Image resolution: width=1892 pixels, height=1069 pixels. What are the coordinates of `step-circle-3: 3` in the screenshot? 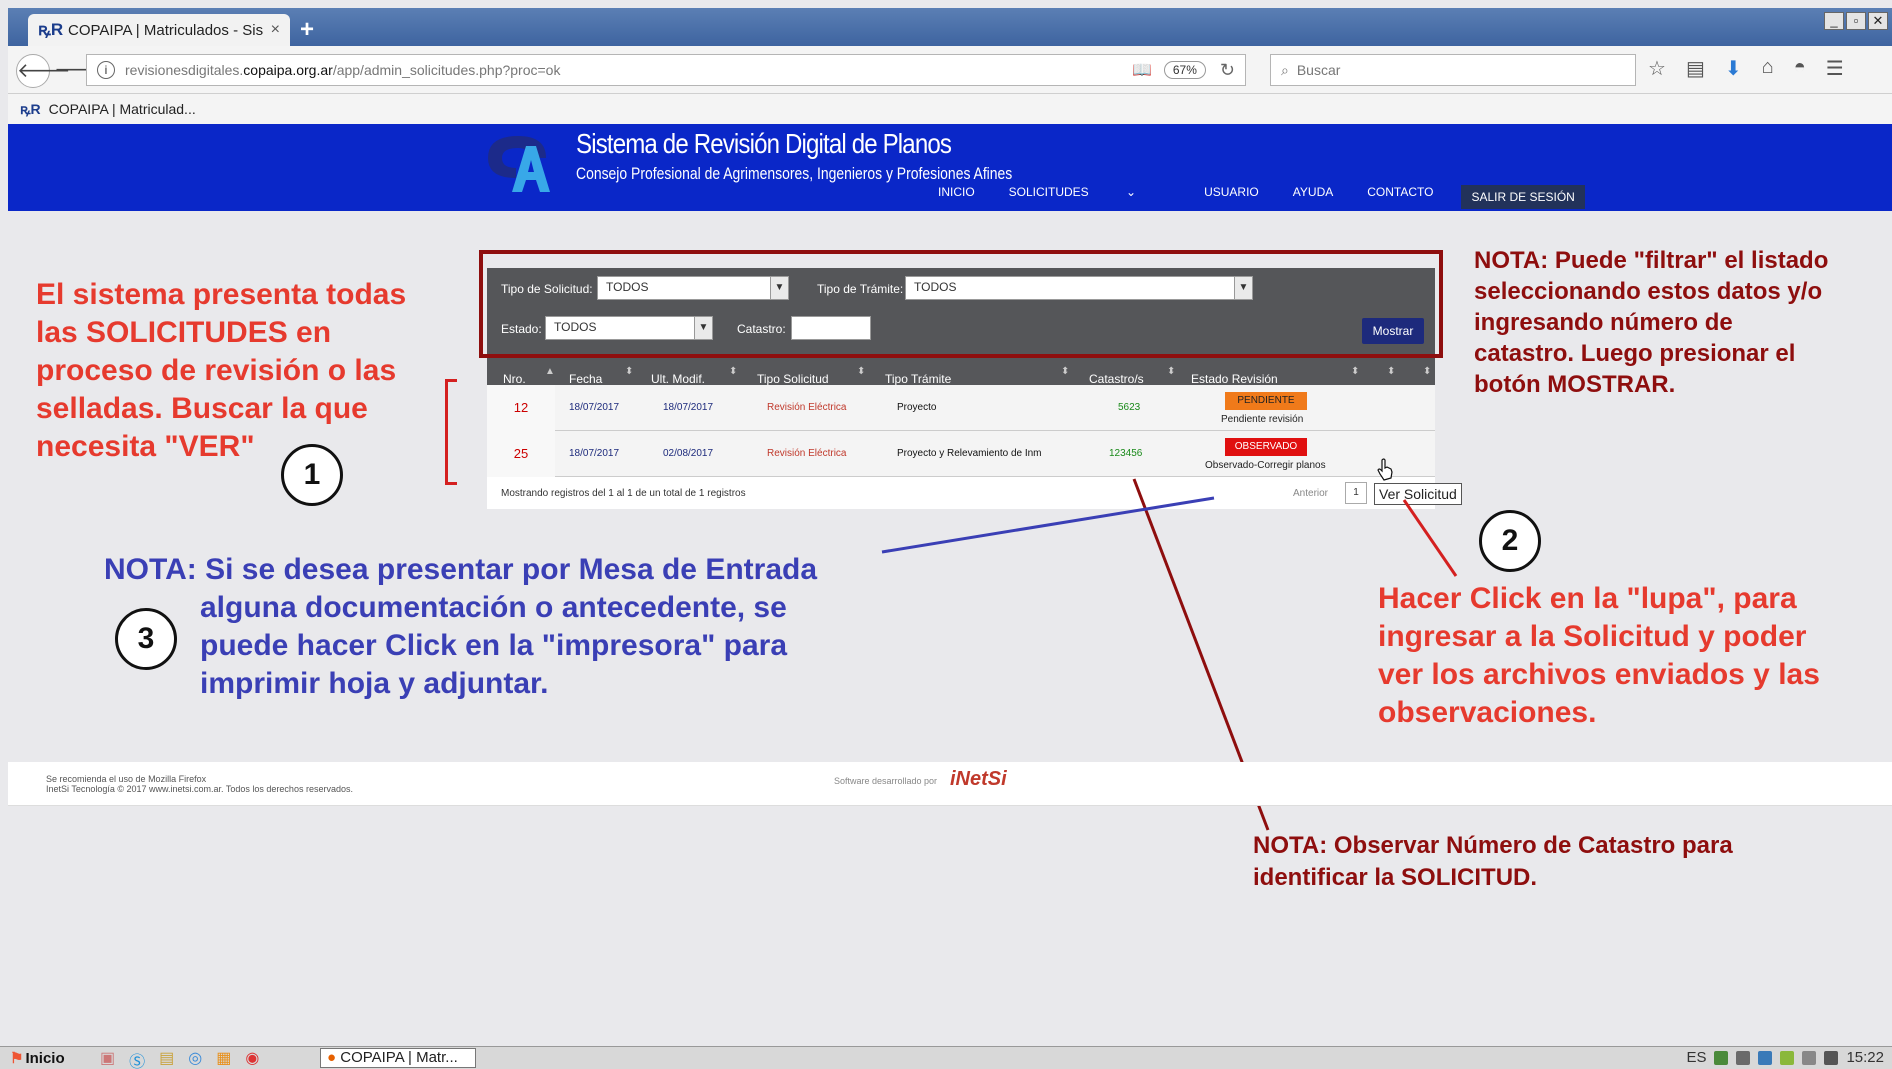 It's located at (146, 639).